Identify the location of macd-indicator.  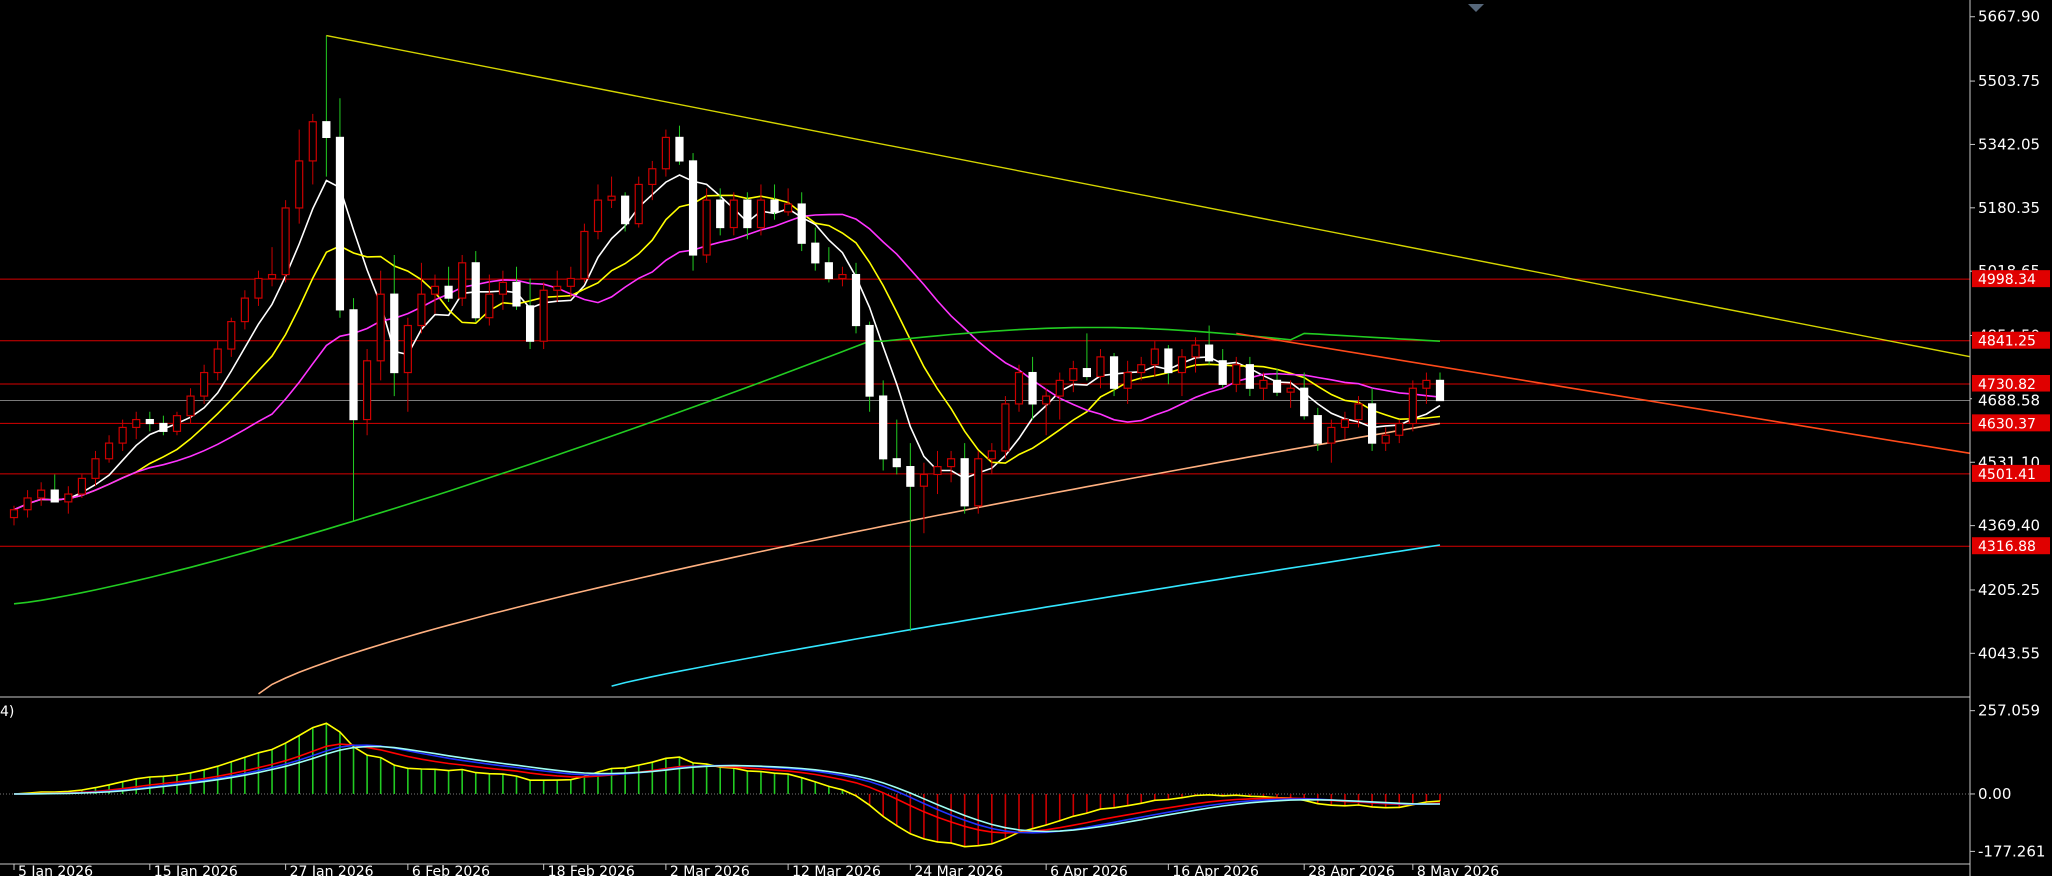
(985, 785).